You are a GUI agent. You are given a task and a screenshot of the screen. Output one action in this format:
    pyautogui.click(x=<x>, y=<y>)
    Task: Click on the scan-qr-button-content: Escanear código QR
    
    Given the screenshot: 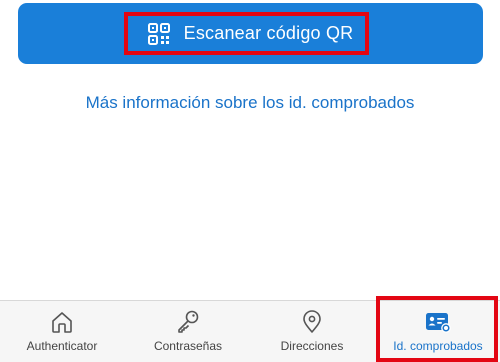 What is the action you would take?
    pyautogui.click(x=250, y=33)
    